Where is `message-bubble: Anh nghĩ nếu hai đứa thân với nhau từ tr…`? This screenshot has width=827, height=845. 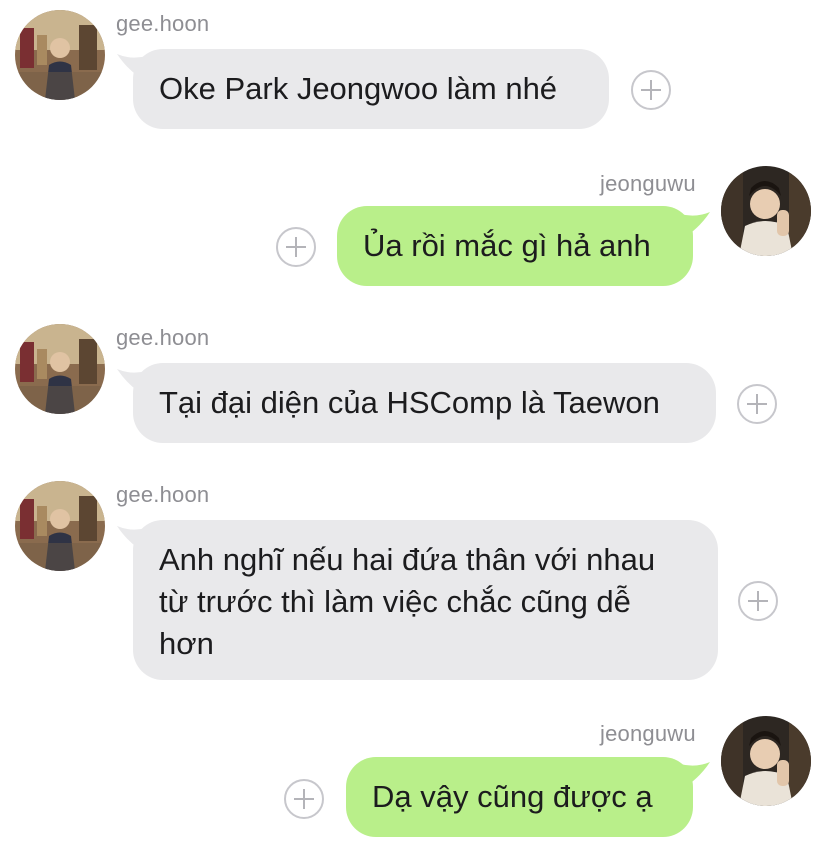
message-bubble: Anh nghĩ nếu hai đứa thân với nhau từ tr… is located at coordinates (425, 600).